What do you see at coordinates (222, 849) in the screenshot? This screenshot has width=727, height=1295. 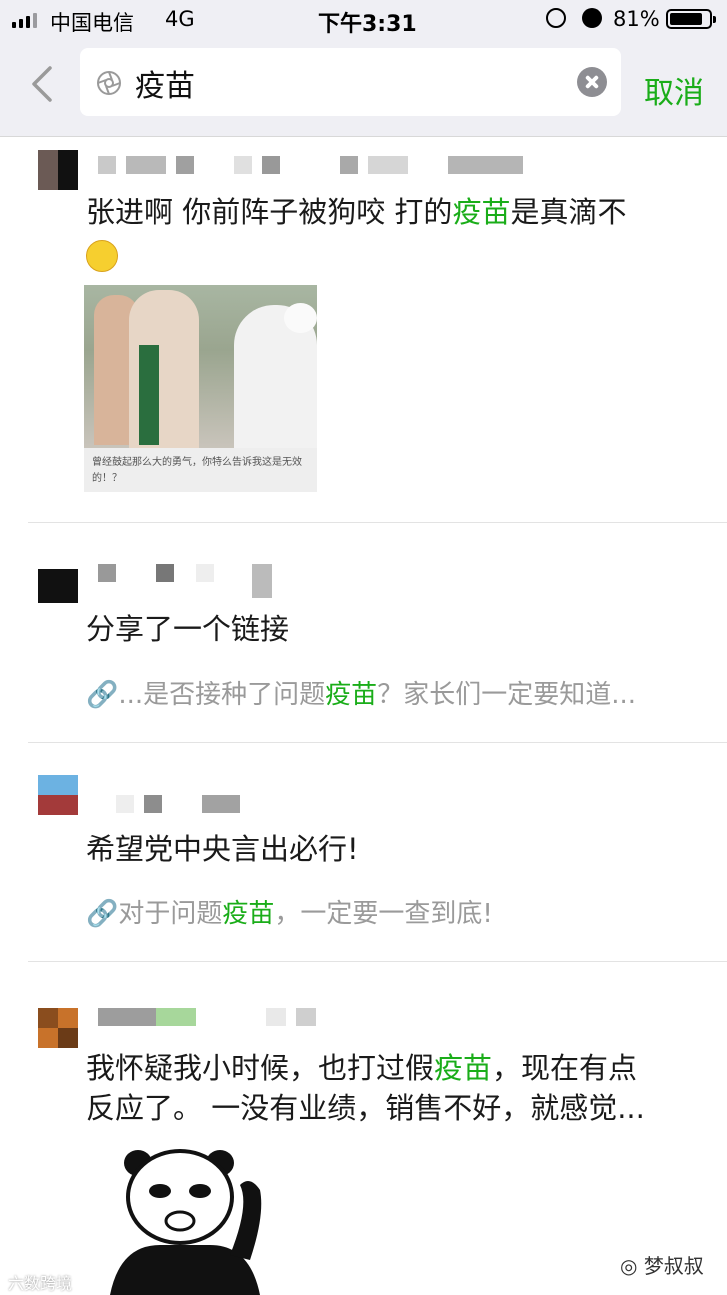 I see `post-text: 希望党中央言出必行!` at bounding box center [222, 849].